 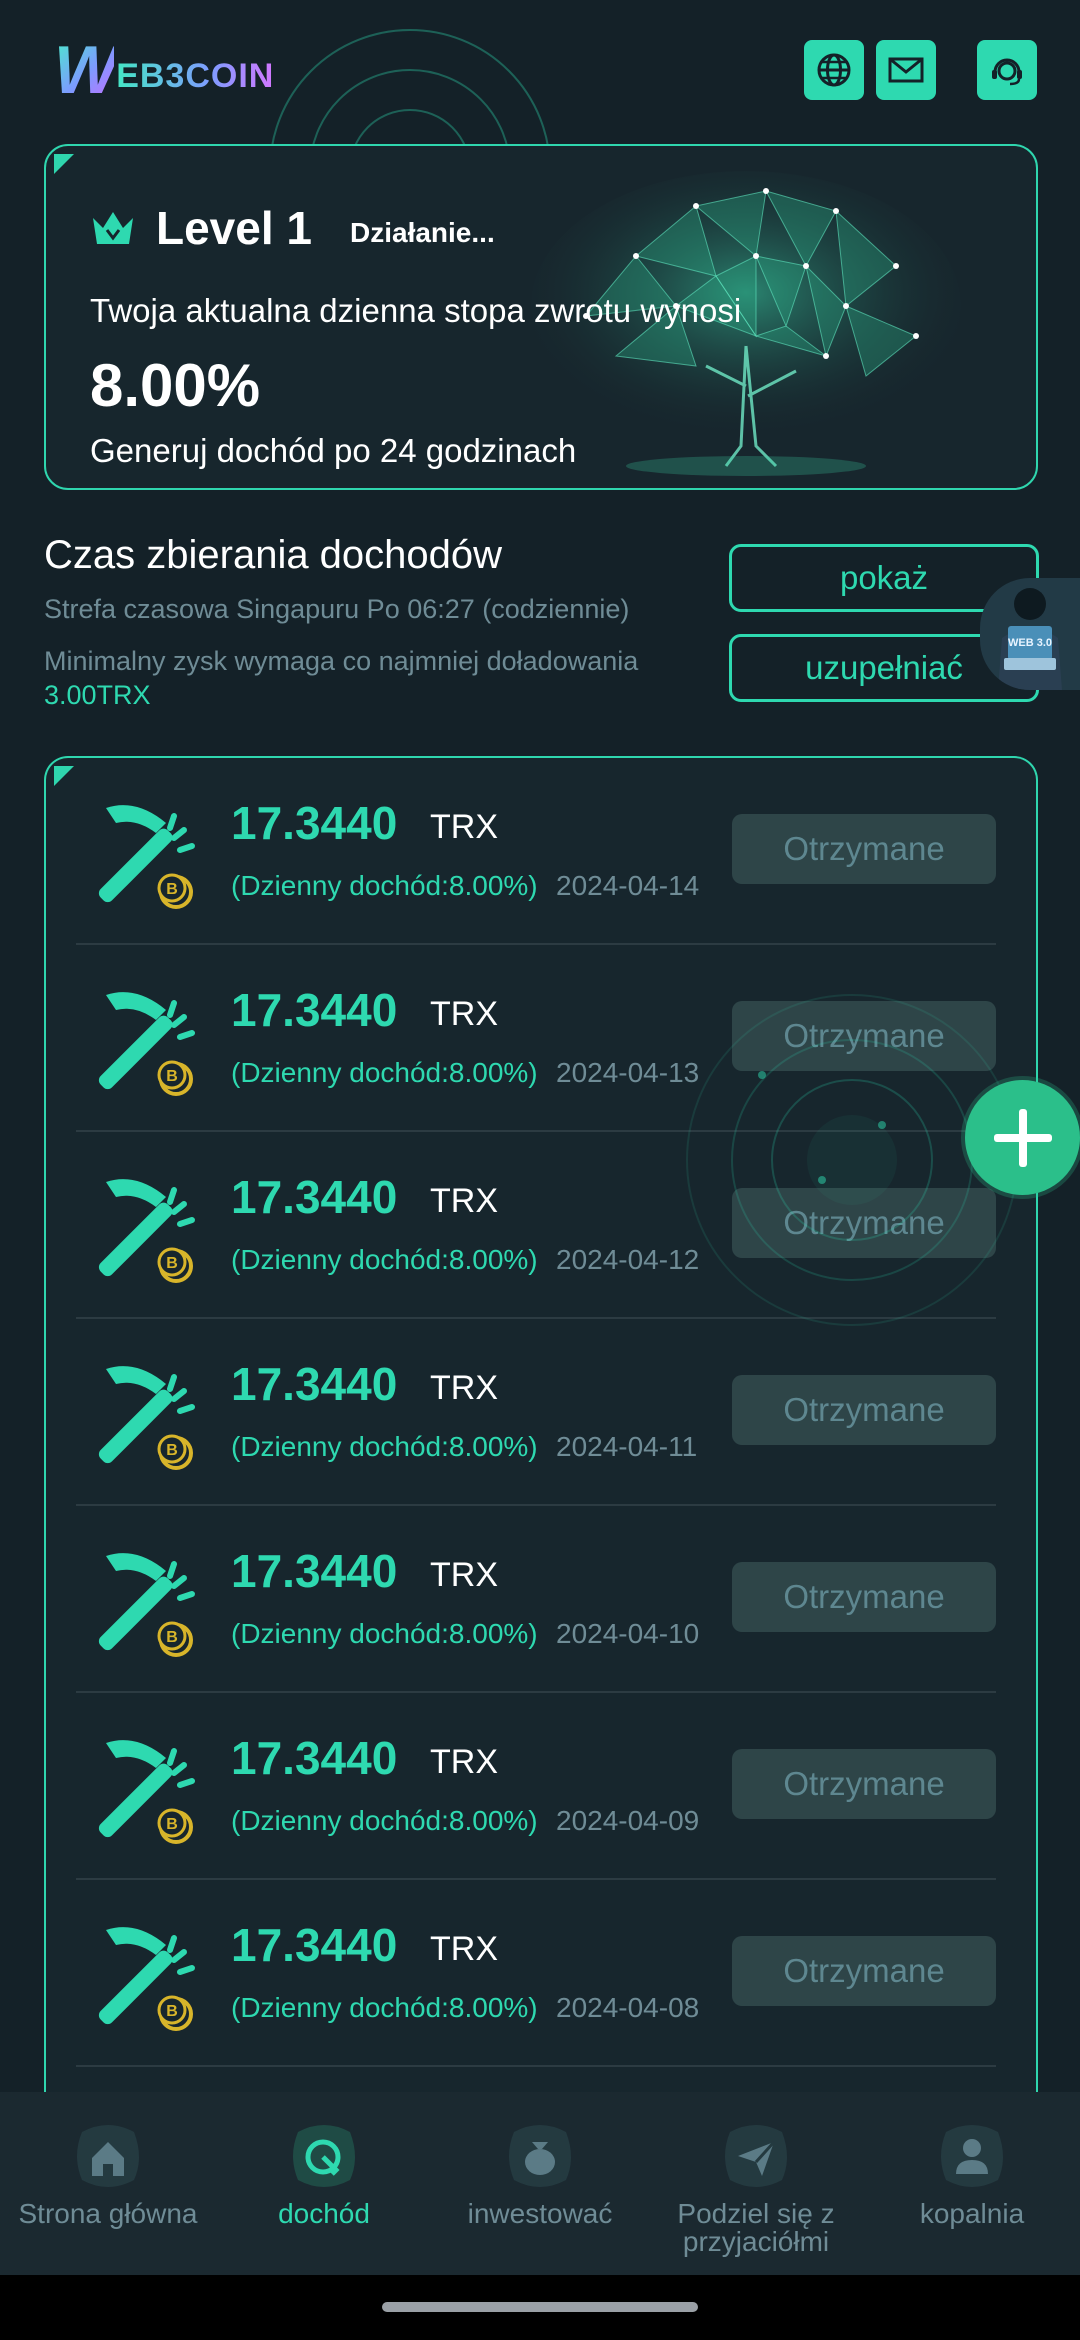 I want to click on logo-letter: W, so click(x=86, y=70).